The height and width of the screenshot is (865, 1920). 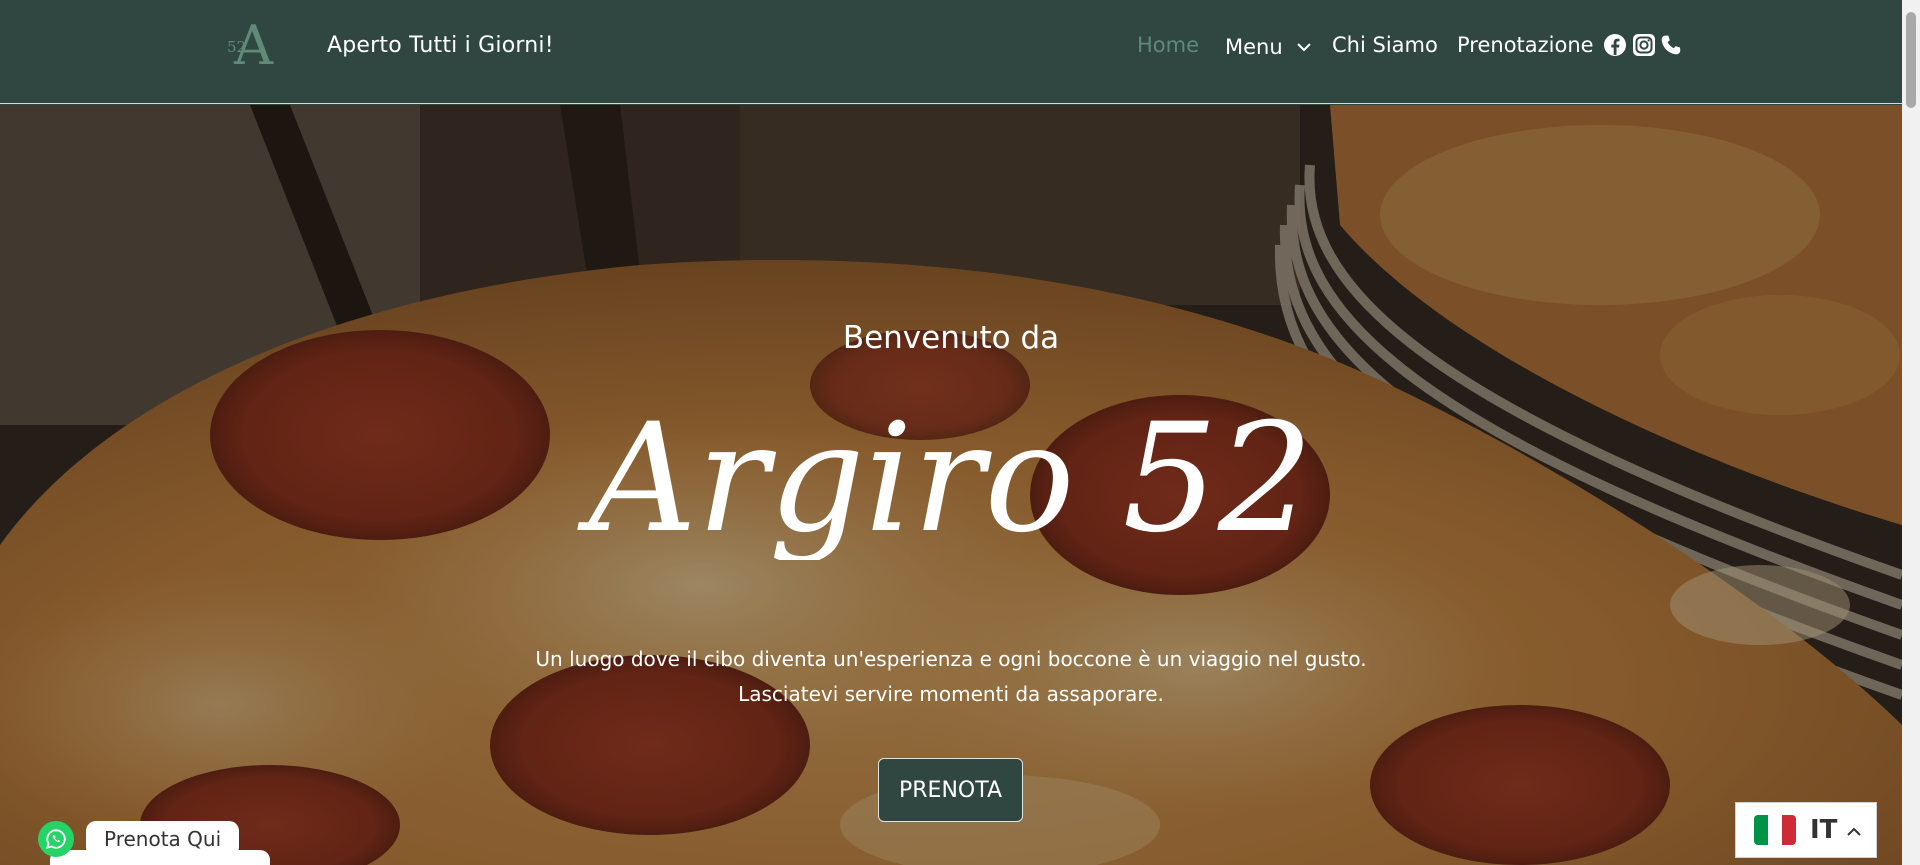 I want to click on chevron-up-icon, so click(x=1854, y=830).